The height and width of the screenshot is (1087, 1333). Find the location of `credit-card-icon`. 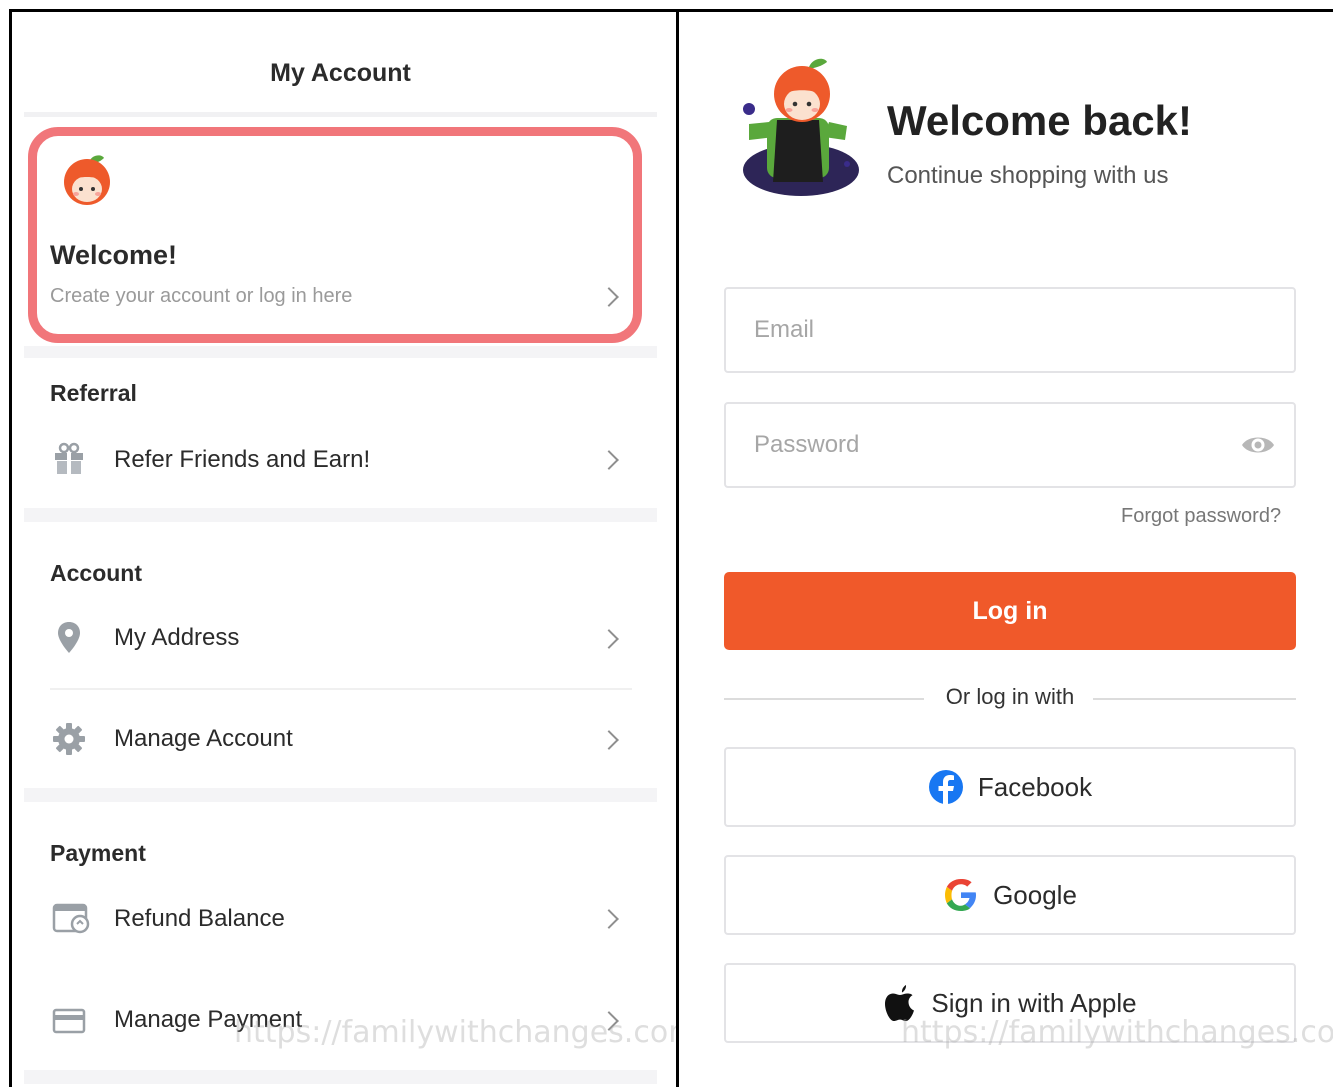

credit-card-icon is located at coordinates (69, 1021).